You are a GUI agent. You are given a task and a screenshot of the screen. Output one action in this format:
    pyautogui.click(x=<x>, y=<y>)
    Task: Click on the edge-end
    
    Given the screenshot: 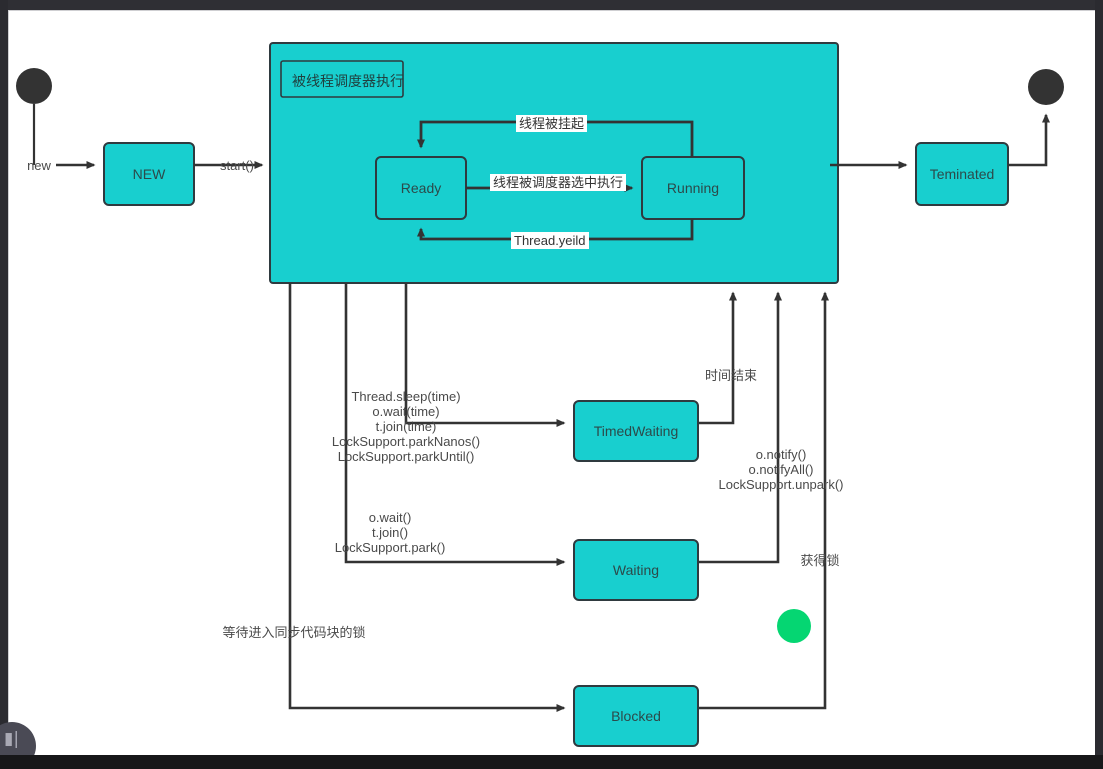 What is the action you would take?
    pyautogui.click(x=1029, y=140)
    